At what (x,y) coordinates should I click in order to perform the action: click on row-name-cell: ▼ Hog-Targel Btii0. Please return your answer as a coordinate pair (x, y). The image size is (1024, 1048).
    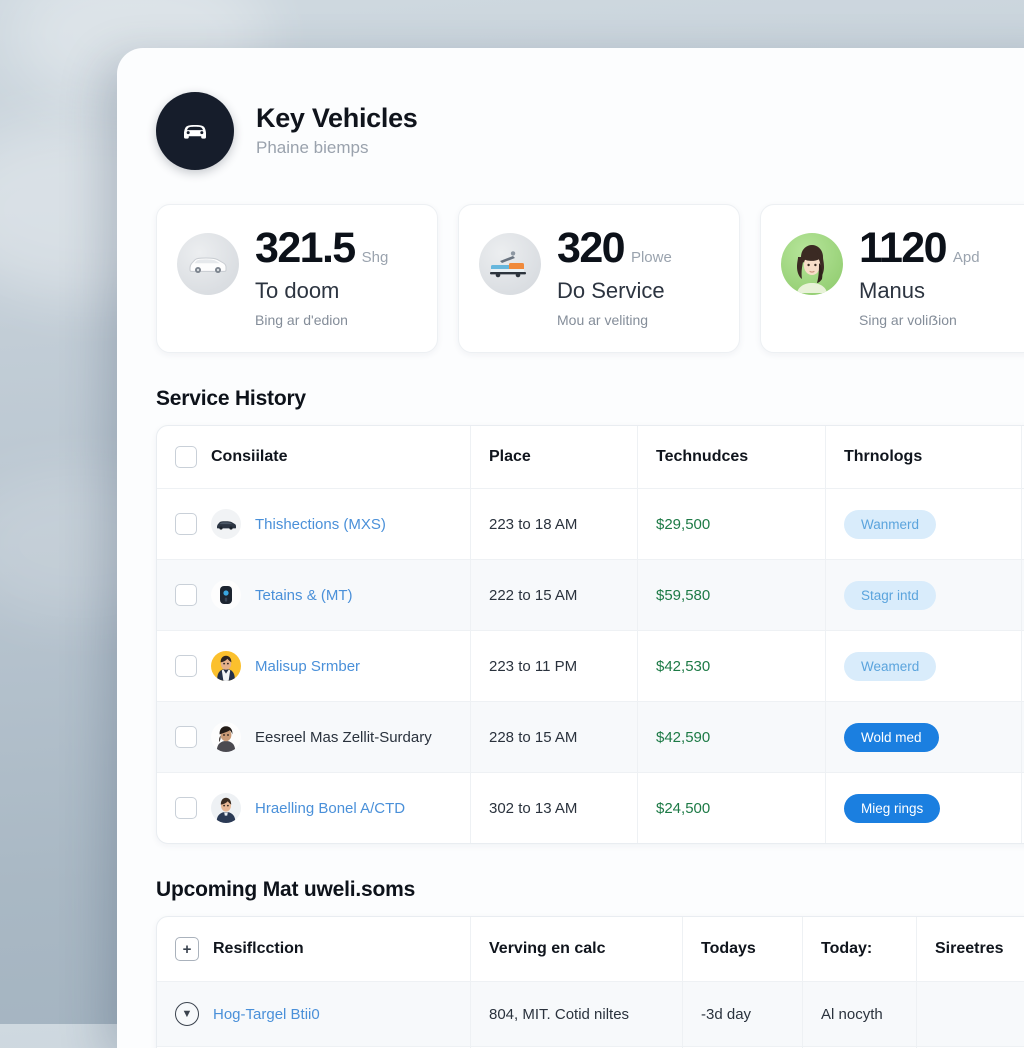
    Looking at the image, I should click on (314, 1014).